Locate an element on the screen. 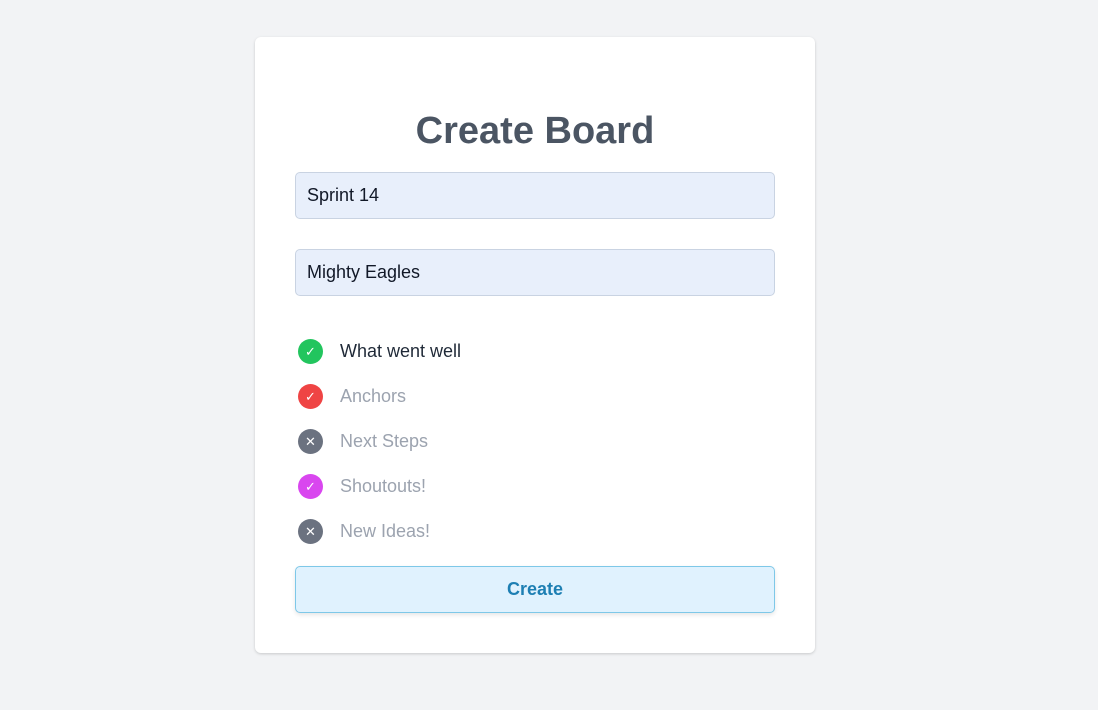 This screenshot has height=710, width=1098. column-option-what-went-well: ✓ What went well is located at coordinates (535, 351).